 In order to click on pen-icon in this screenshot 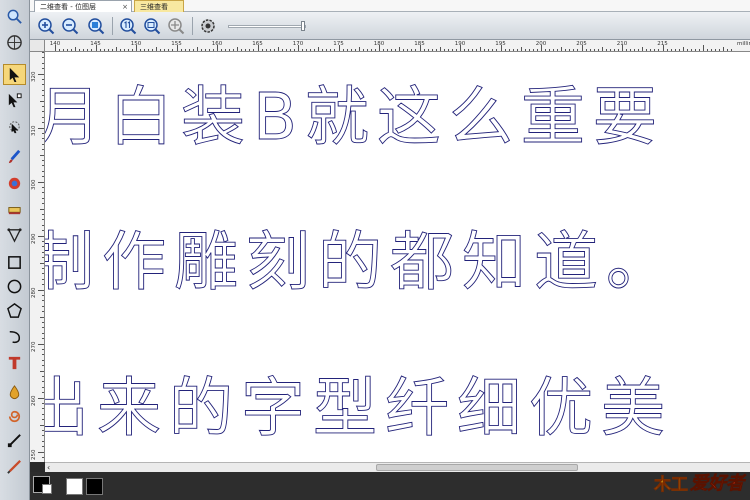, I will do `click(14, 234)`.